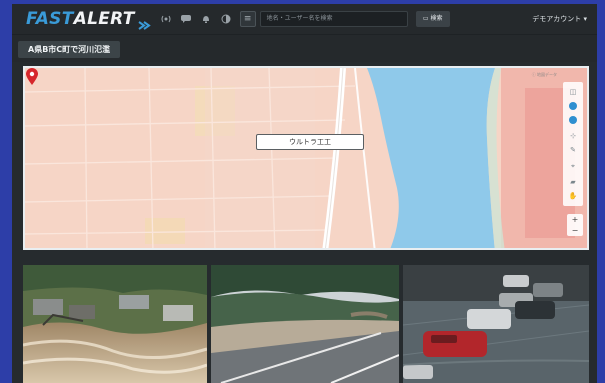  I want to click on map-marker-tooltip: ウルトラ工工, so click(310, 142).